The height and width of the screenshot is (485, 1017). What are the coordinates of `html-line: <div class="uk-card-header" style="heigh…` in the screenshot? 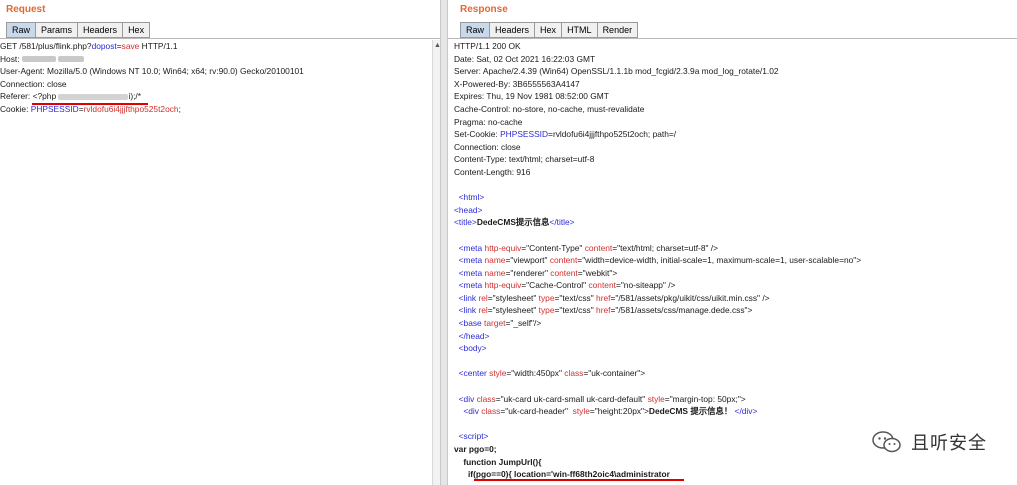 It's located at (610, 411).